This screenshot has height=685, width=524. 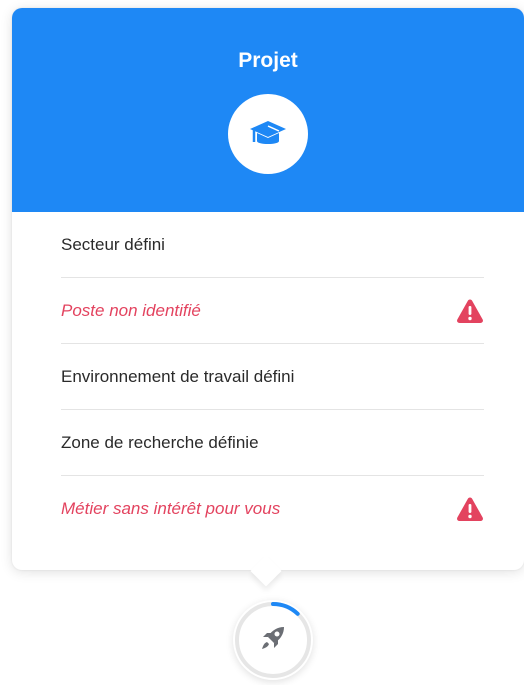 What do you see at coordinates (268, 134) in the screenshot?
I see `graduation-cap-icon` at bounding box center [268, 134].